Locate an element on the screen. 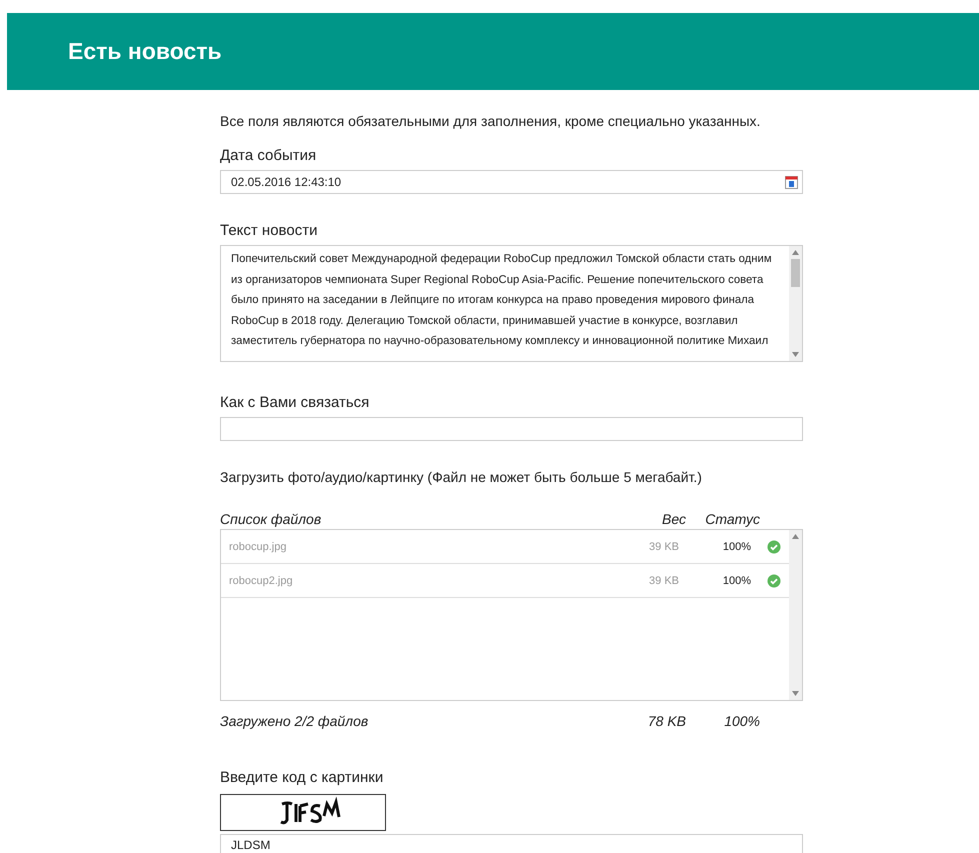 The width and height of the screenshot is (979, 853). column-header: Список файлов is located at coordinates (271, 519).